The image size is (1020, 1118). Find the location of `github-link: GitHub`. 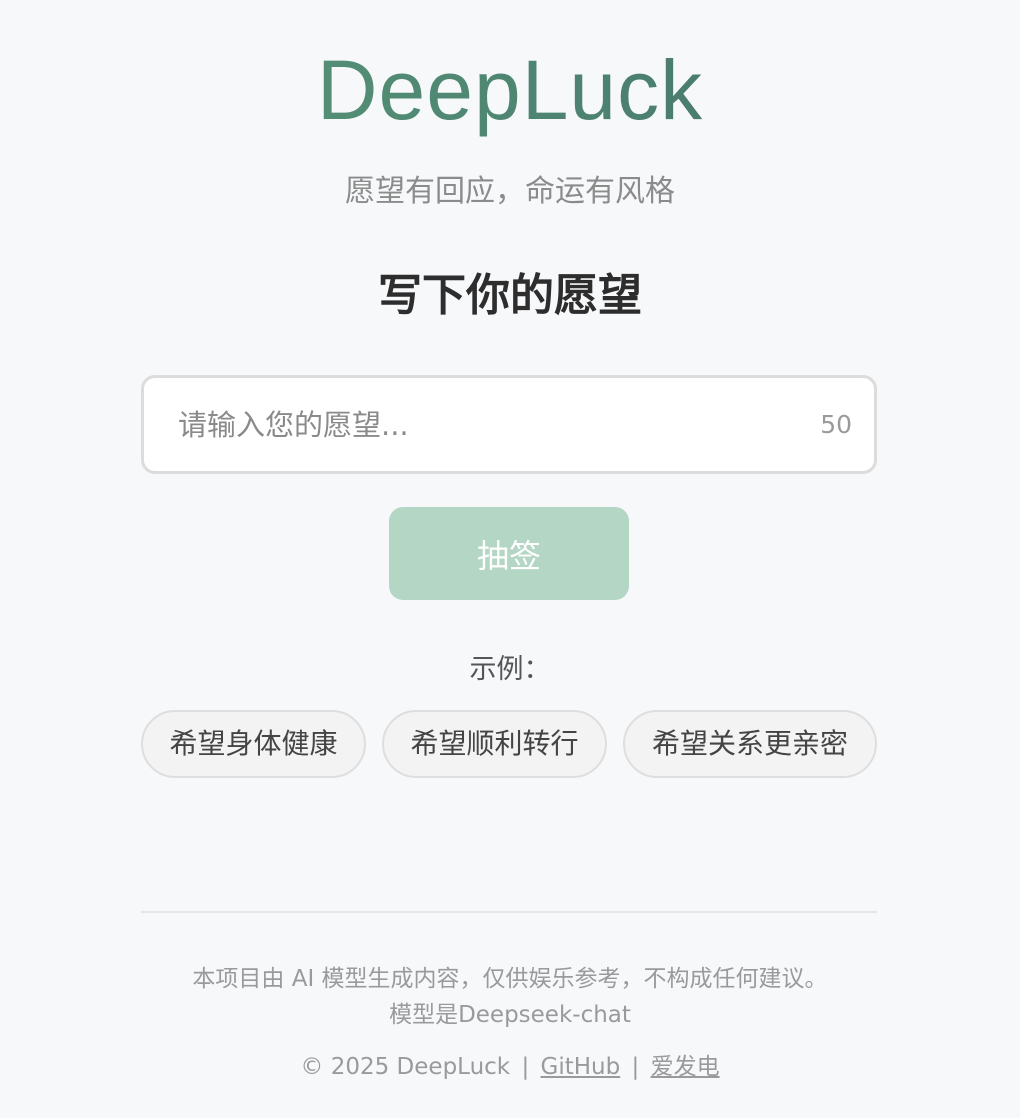

github-link: GitHub is located at coordinates (581, 1067).